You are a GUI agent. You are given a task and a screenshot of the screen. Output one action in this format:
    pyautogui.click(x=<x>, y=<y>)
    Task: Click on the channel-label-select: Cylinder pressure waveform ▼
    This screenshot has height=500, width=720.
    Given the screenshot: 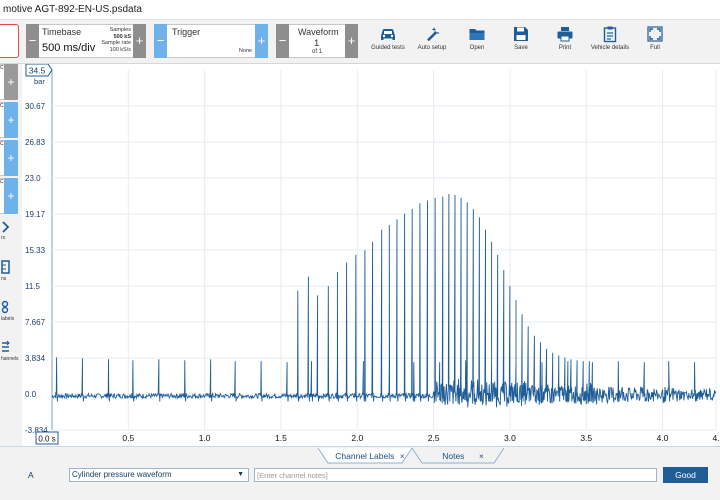 What is the action you would take?
    pyautogui.click(x=159, y=475)
    